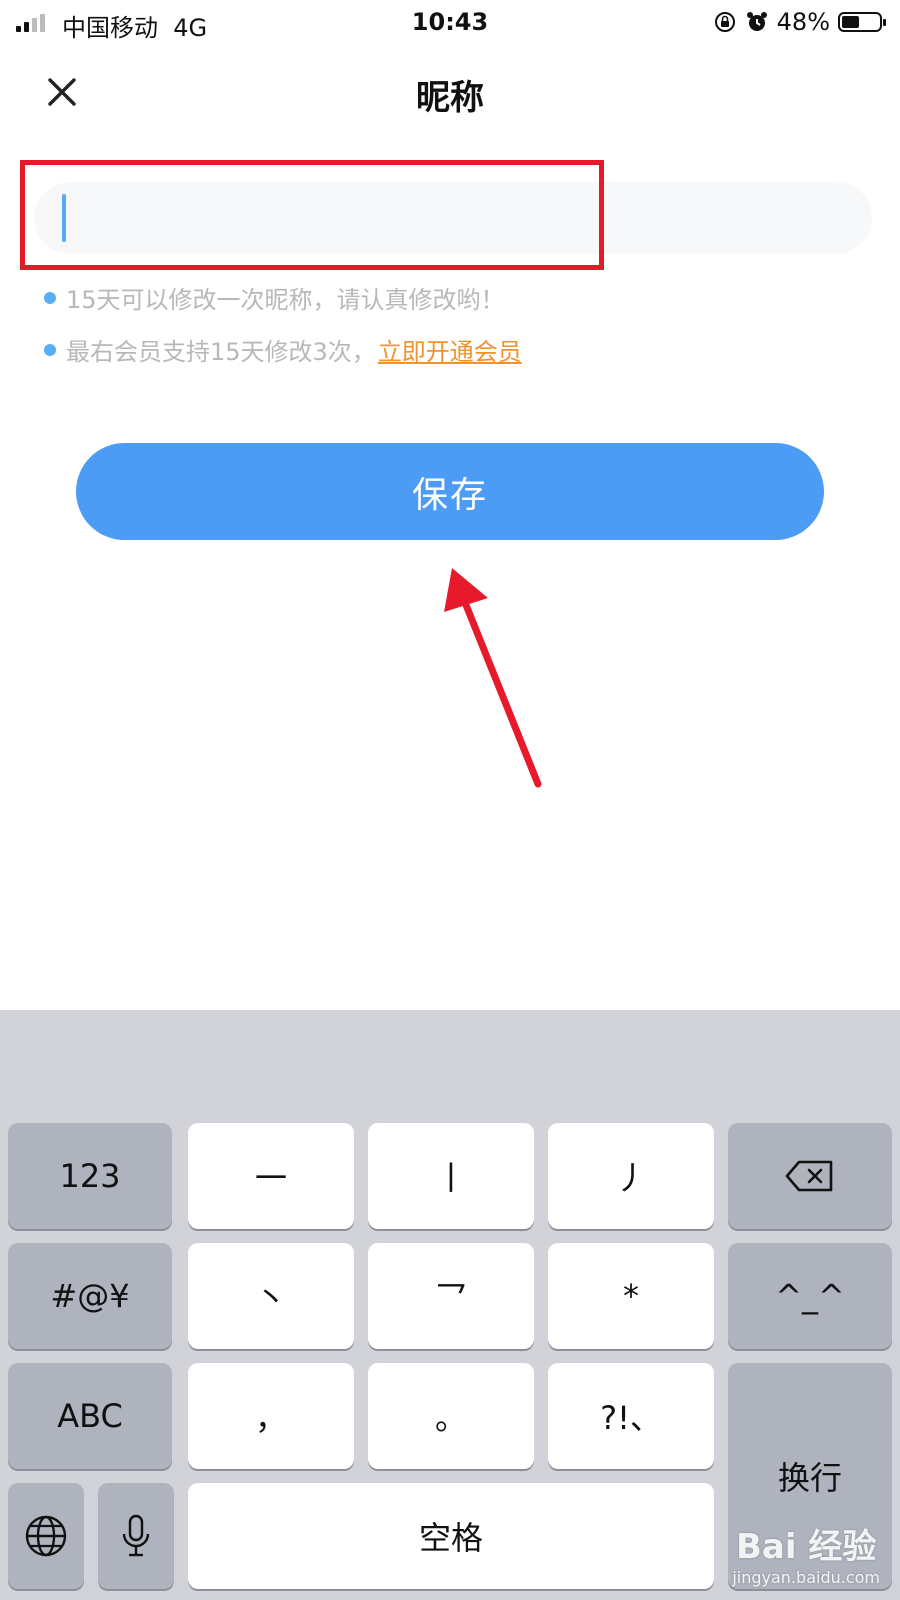 The image size is (900, 1600). I want to click on tip-text-2: 最右会员支持15天修改3次，, so click(221, 352).